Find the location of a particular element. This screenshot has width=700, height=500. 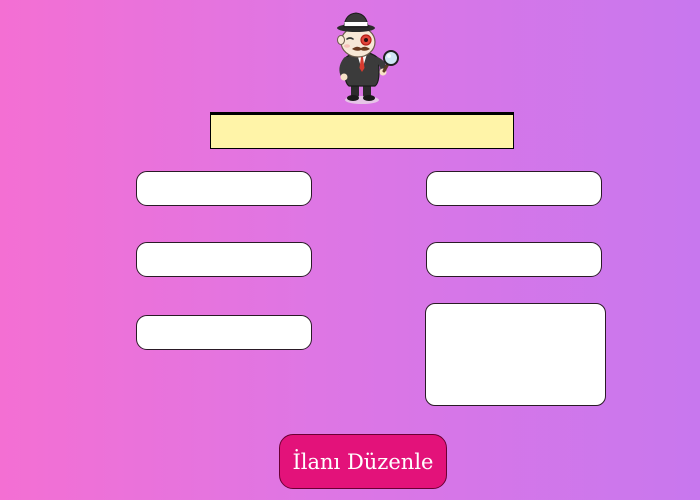

description-textarea is located at coordinates (515, 354).